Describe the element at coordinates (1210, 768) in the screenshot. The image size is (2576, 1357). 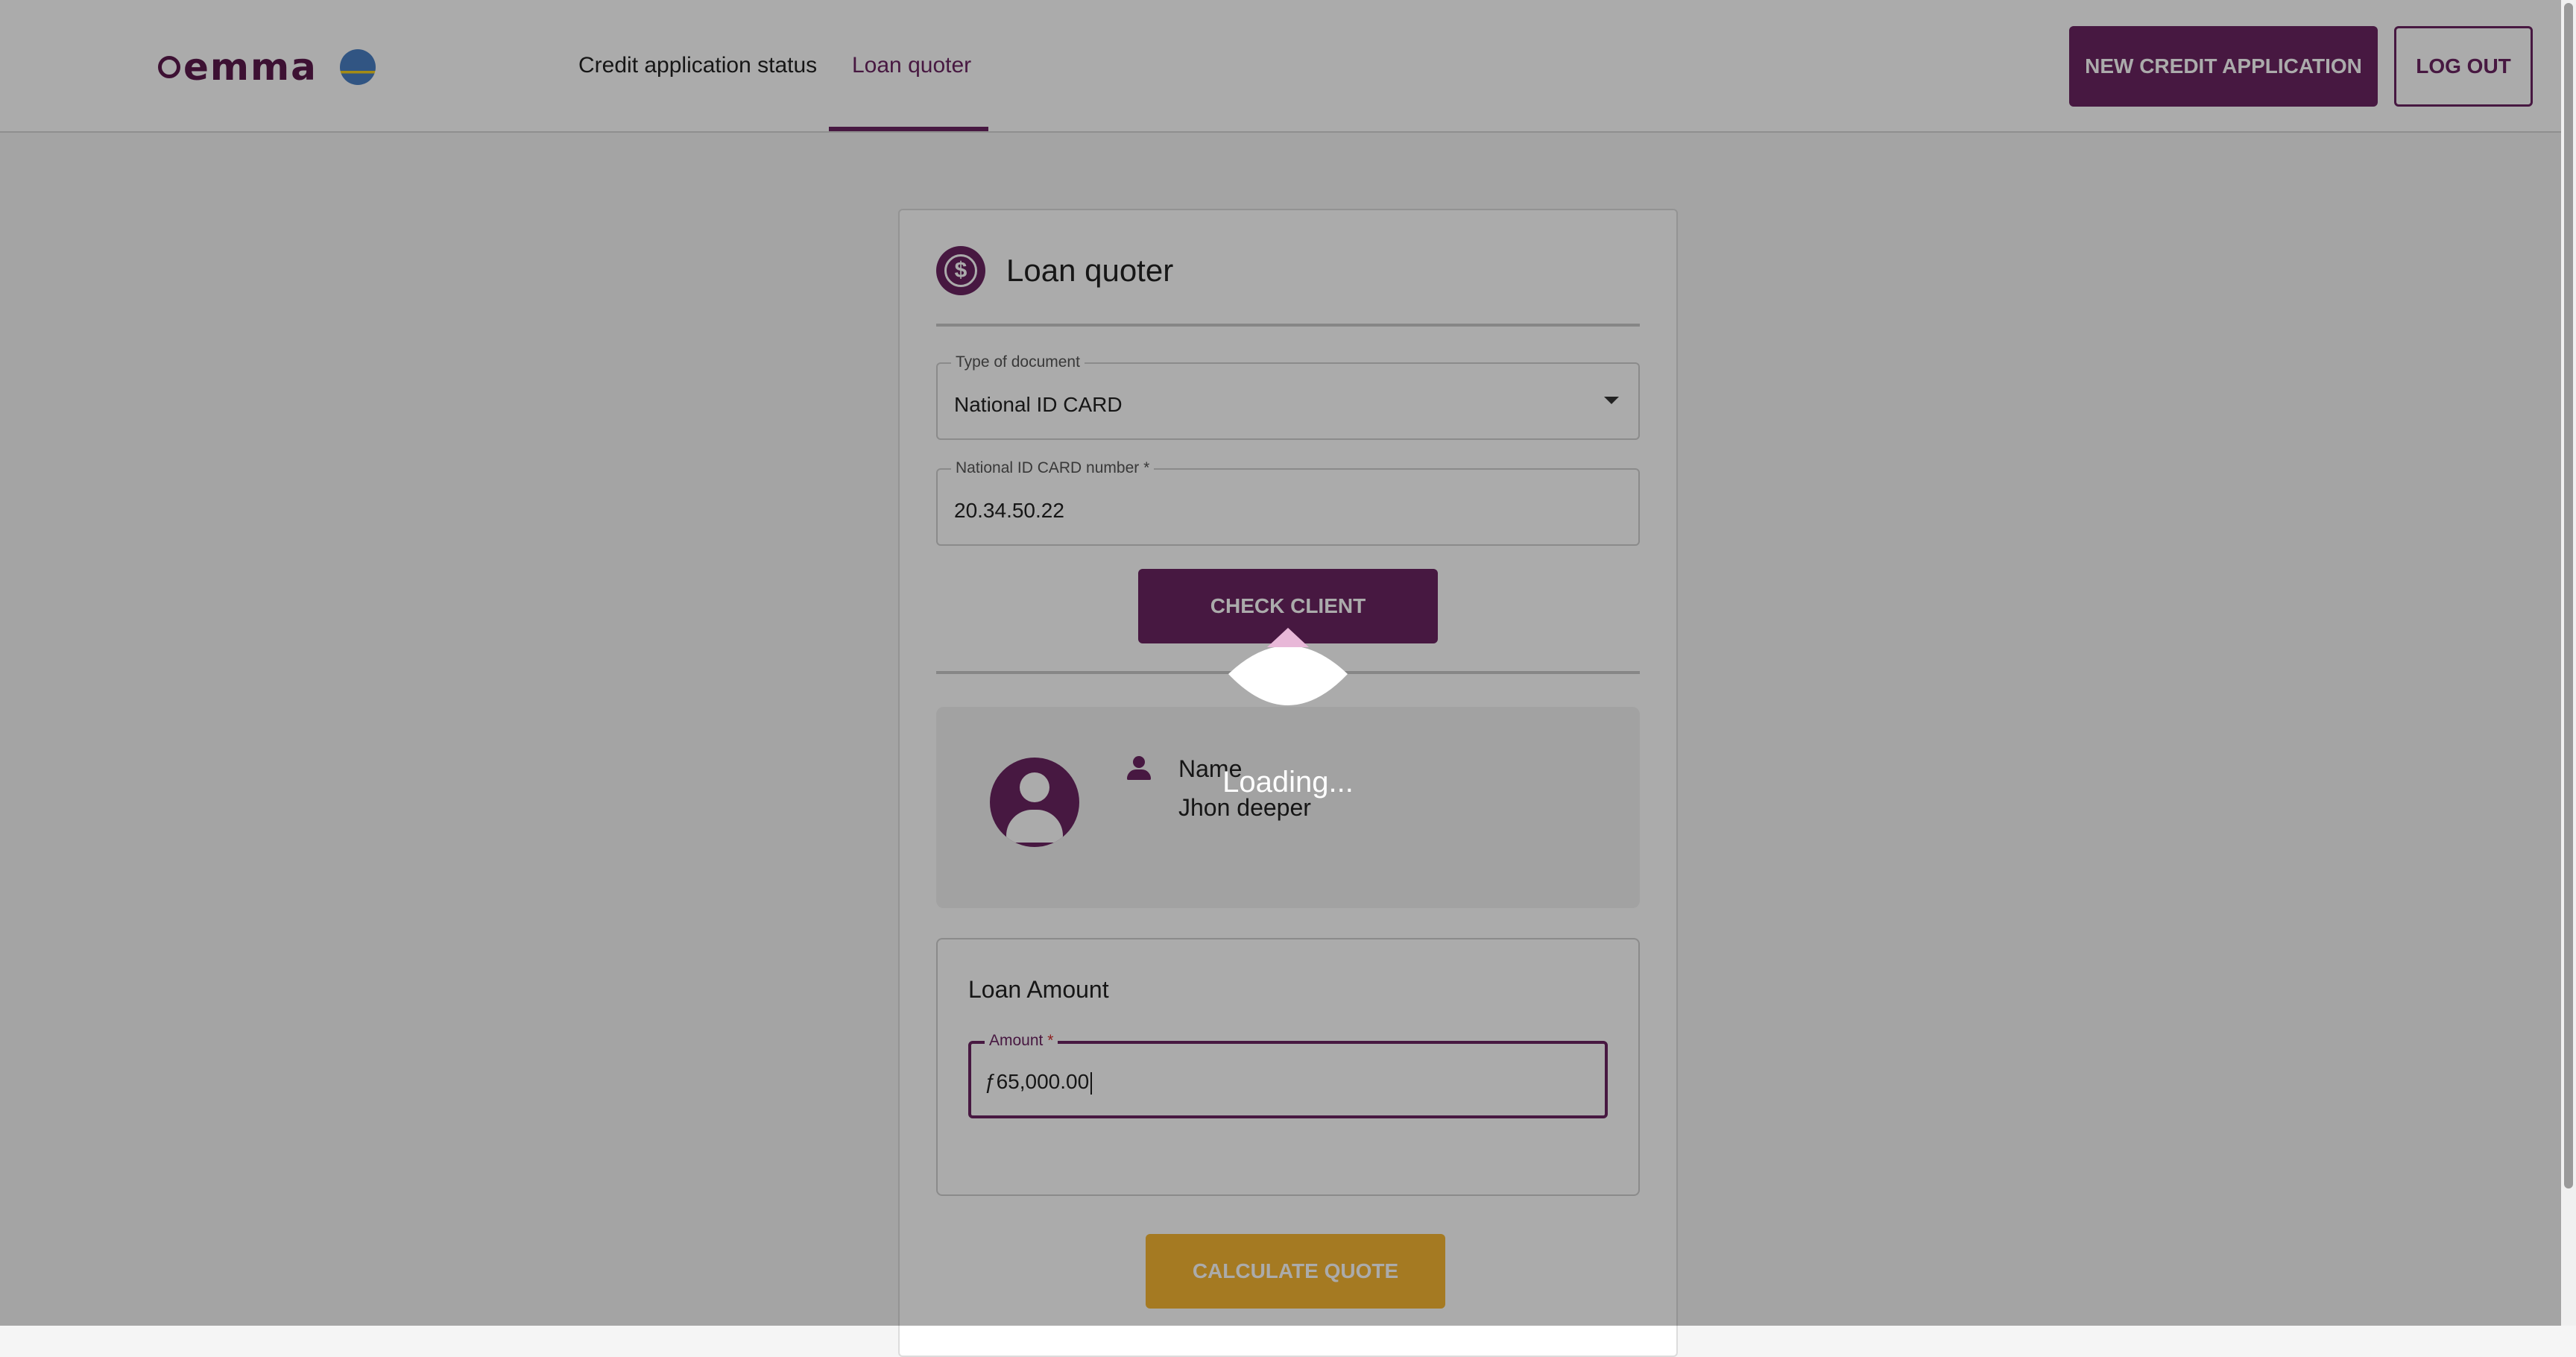
I see `client-name-label: Name` at that location.